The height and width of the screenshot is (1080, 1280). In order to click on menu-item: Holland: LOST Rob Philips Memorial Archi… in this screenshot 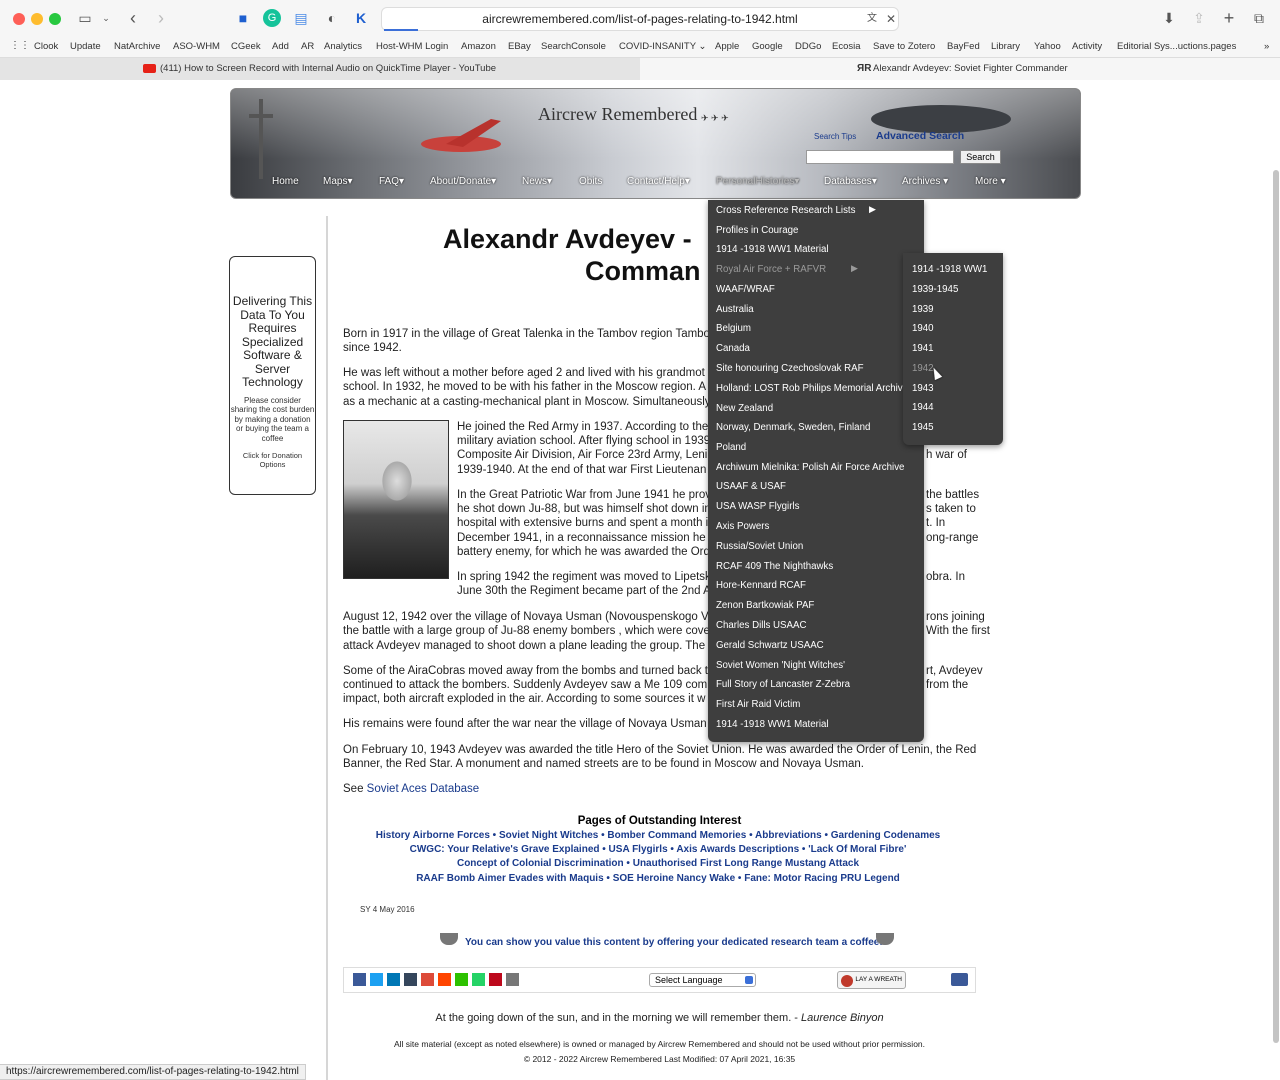, I will do `click(809, 388)`.